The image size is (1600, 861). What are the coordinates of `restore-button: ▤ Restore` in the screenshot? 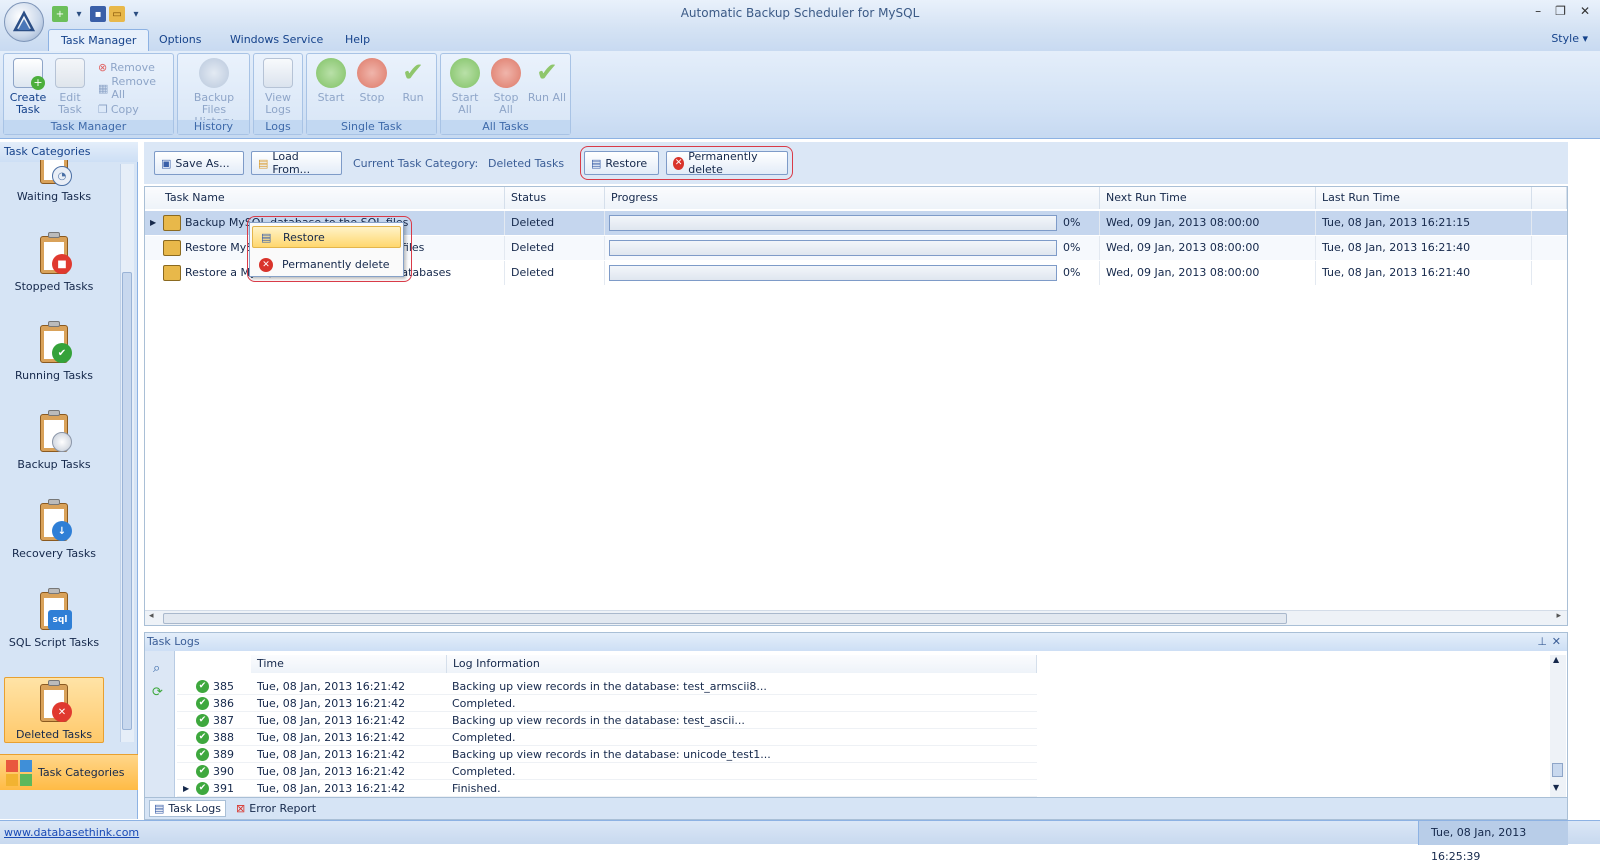 It's located at (621, 163).